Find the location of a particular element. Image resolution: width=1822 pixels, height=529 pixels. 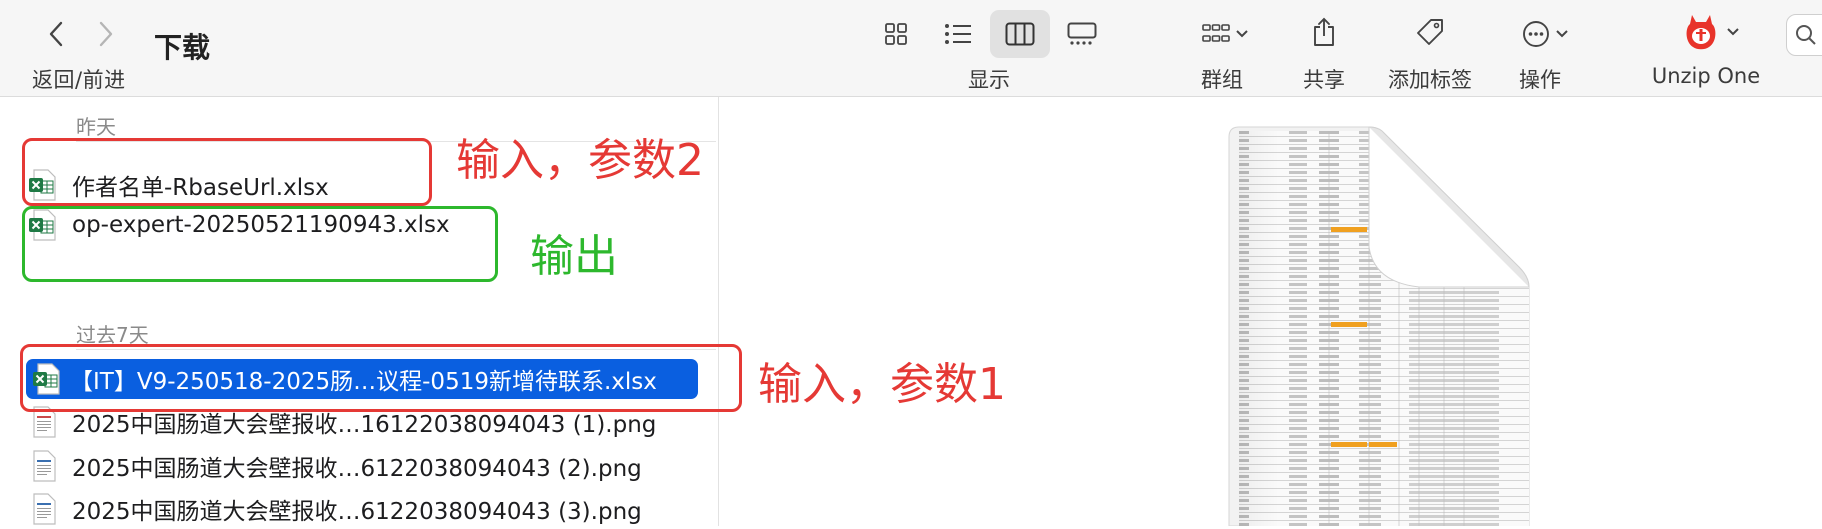

view-label: 显示 is located at coordinates (989, 80).